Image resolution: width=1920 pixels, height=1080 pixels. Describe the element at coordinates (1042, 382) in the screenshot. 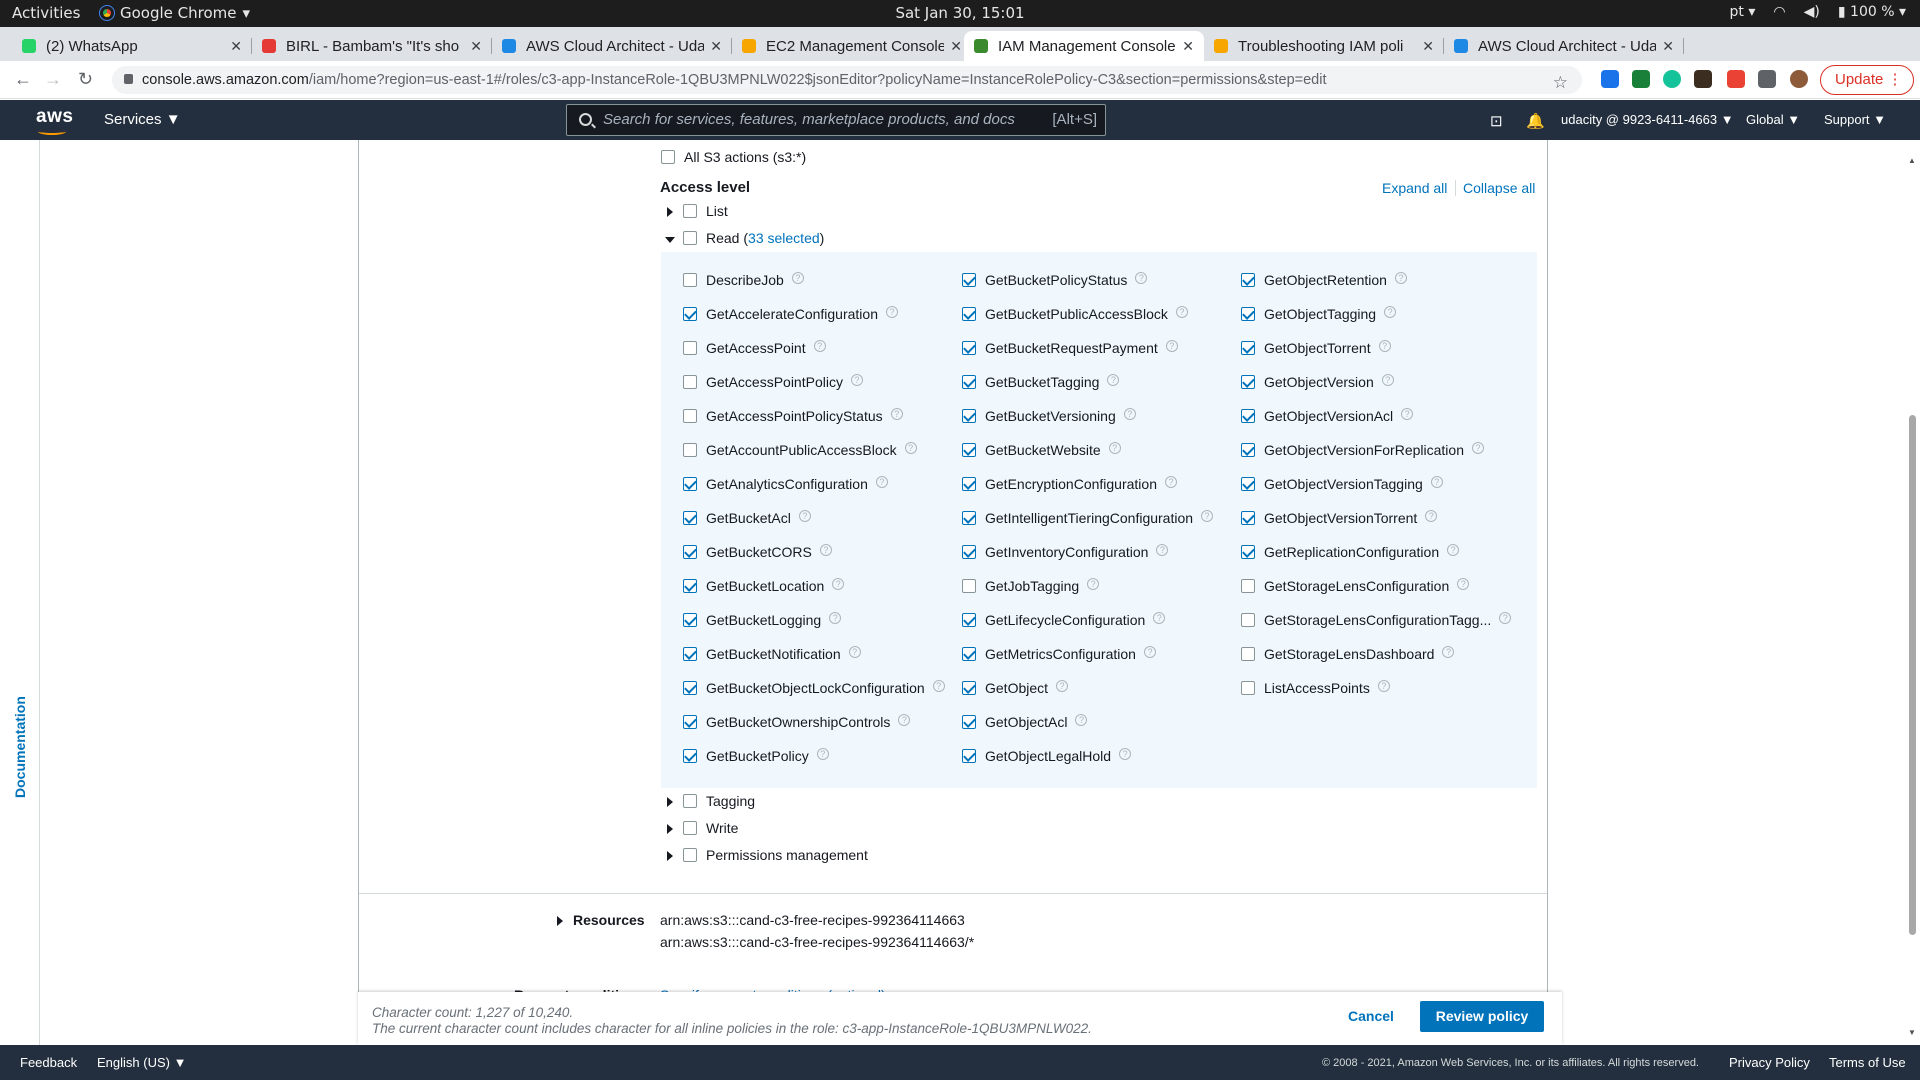

I see `action-label: GetBucketTagging` at that location.